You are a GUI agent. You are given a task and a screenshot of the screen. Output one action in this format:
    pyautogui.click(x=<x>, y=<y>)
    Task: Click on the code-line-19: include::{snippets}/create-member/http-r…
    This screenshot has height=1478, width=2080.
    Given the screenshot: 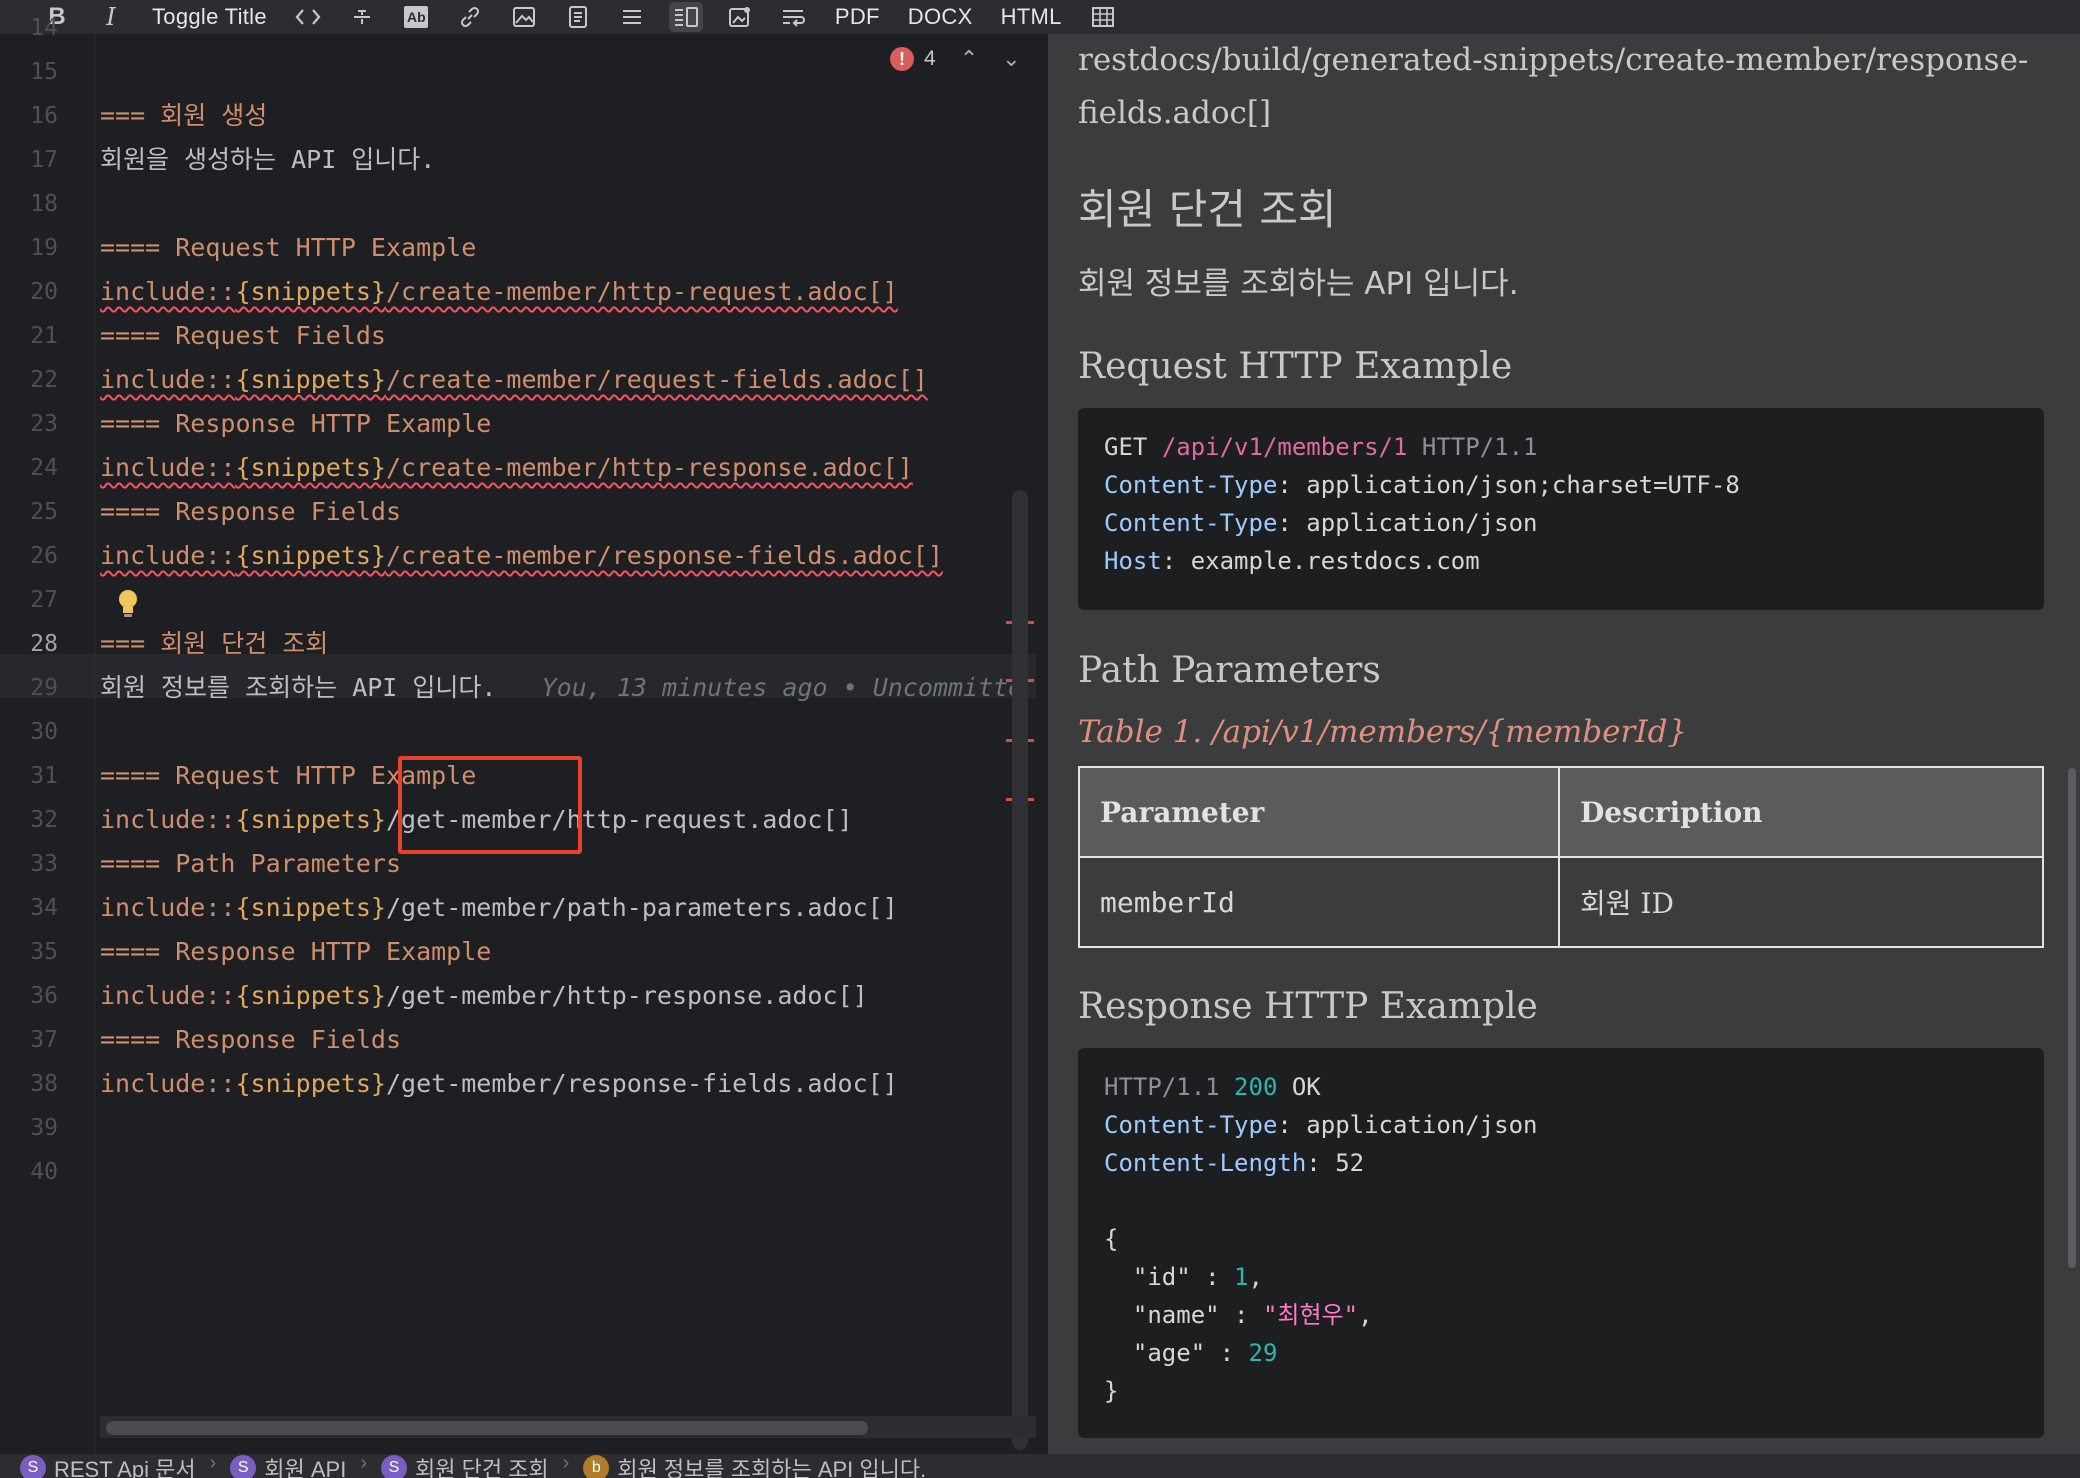 What is the action you would take?
    pyautogui.click(x=499, y=292)
    